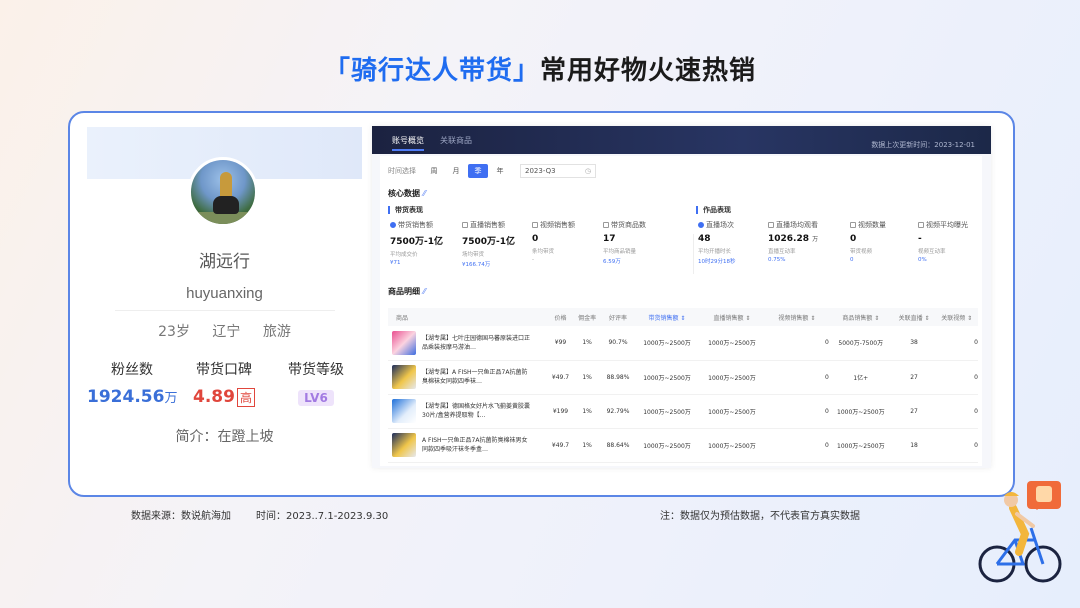 The height and width of the screenshot is (608, 1080). What do you see at coordinates (417, 243) in the screenshot?
I see `metric-total-sales: 带货销售额 7500万-1亿 平均成交价 ¥71` at bounding box center [417, 243].